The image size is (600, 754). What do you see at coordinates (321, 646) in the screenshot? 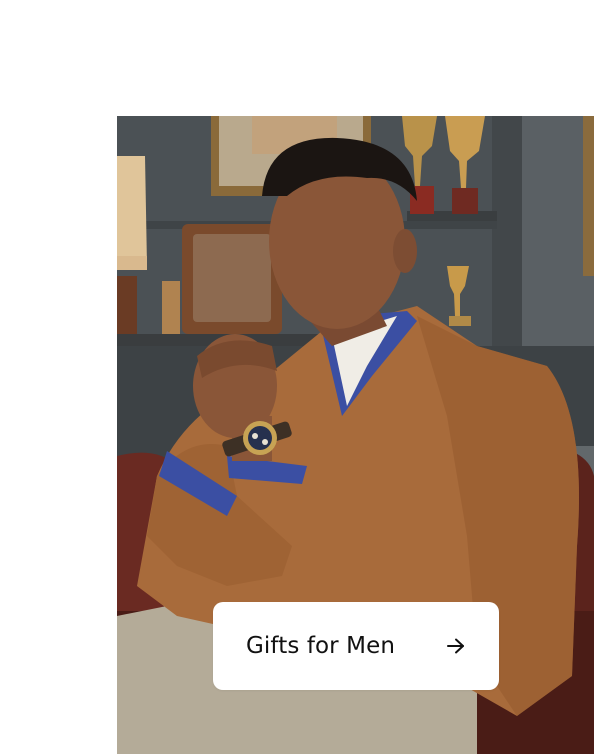
I see `cta-label: Gifts for Men` at bounding box center [321, 646].